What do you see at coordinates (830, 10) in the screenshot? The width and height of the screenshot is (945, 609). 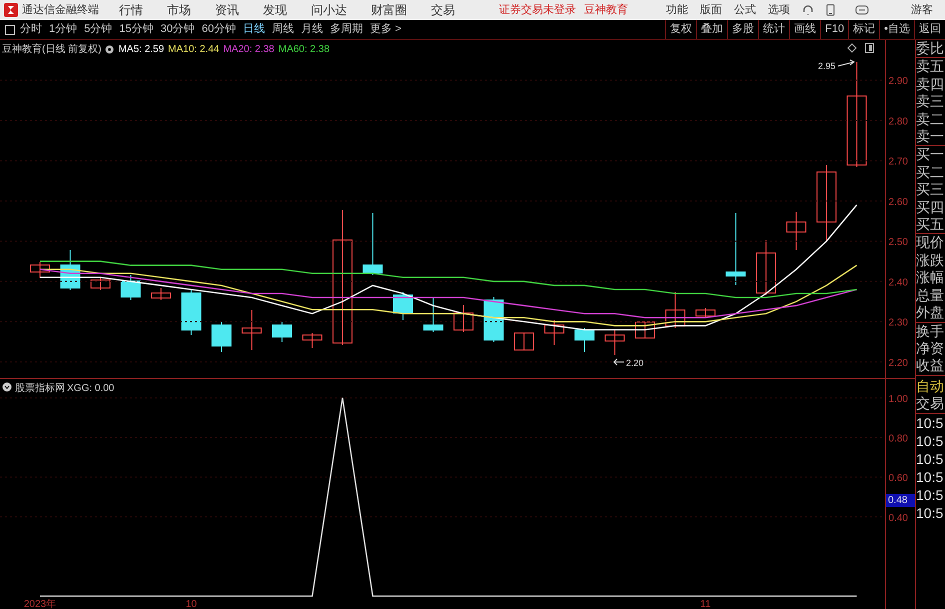 I see `phone-icon` at bounding box center [830, 10].